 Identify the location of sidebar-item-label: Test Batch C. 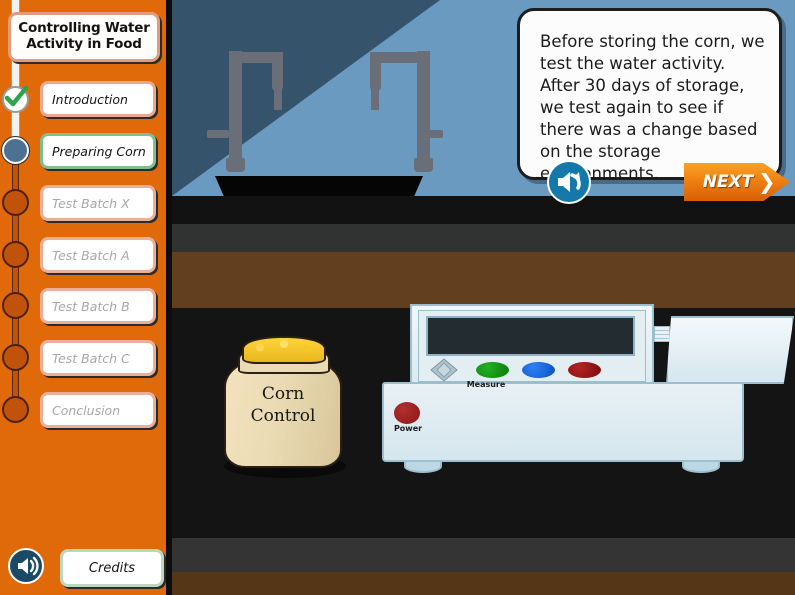
(91, 358).